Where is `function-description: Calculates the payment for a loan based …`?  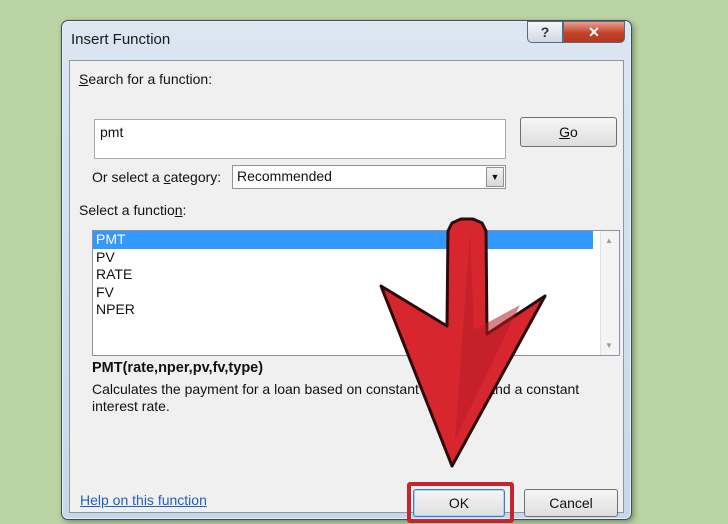 function-description: Calculates the payment for a loan based … is located at coordinates (336, 397).